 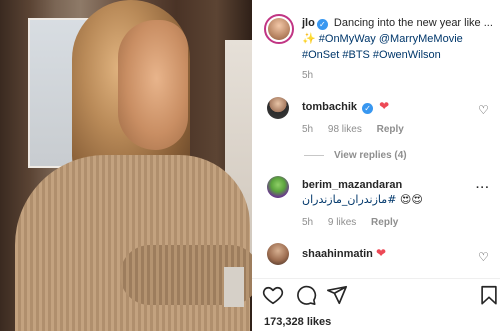 I want to click on comment-hashtag: مازندران_مازندران#, so click(x=349, y=199).